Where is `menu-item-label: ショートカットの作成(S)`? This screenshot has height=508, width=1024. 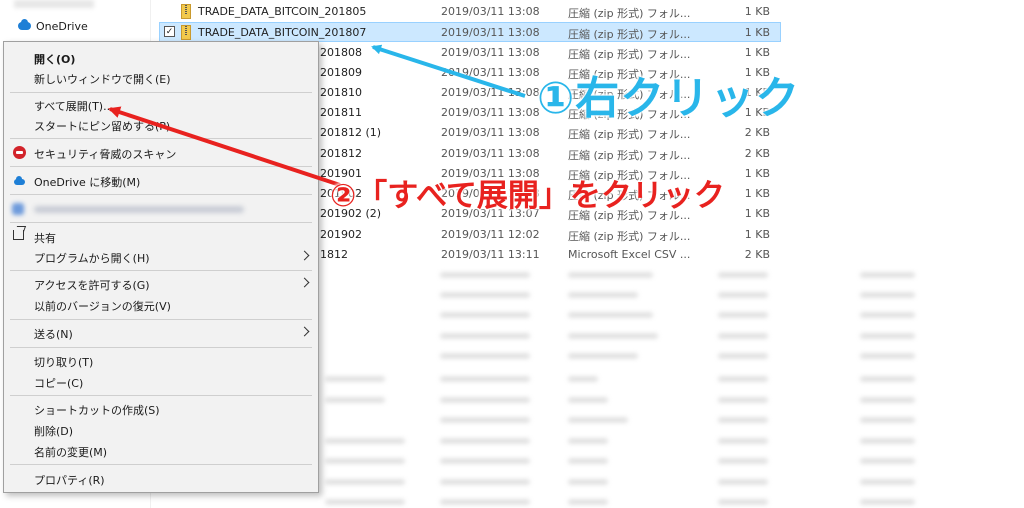
menu-item-label: ショートカットの作成(S) is located at coordinates (97, 410).